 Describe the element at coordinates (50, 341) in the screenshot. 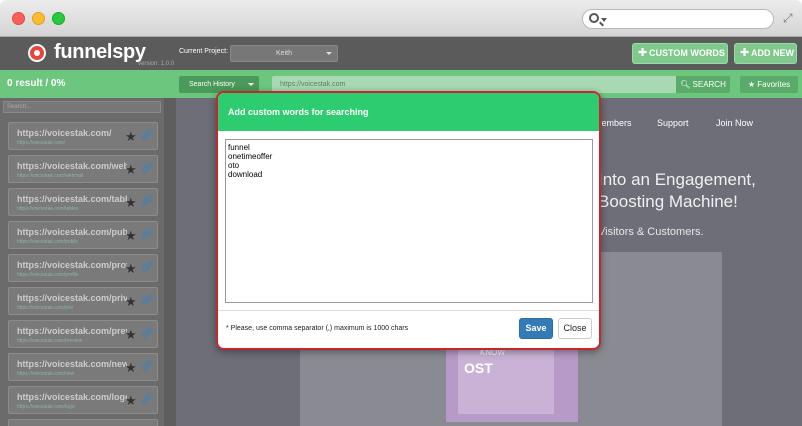

I see `sidebar-item-sub: https://voicestak.com/preview` at that location.